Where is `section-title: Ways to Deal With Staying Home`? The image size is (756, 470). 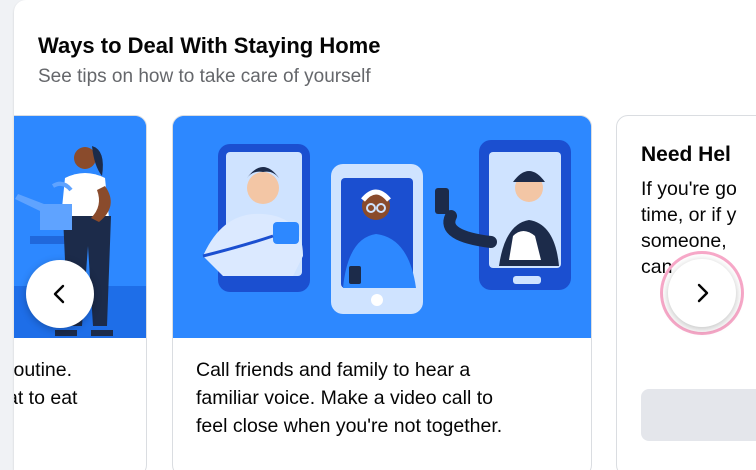 section-title: Ways to Deal With Staying Home is located at coordinates (209, 45).